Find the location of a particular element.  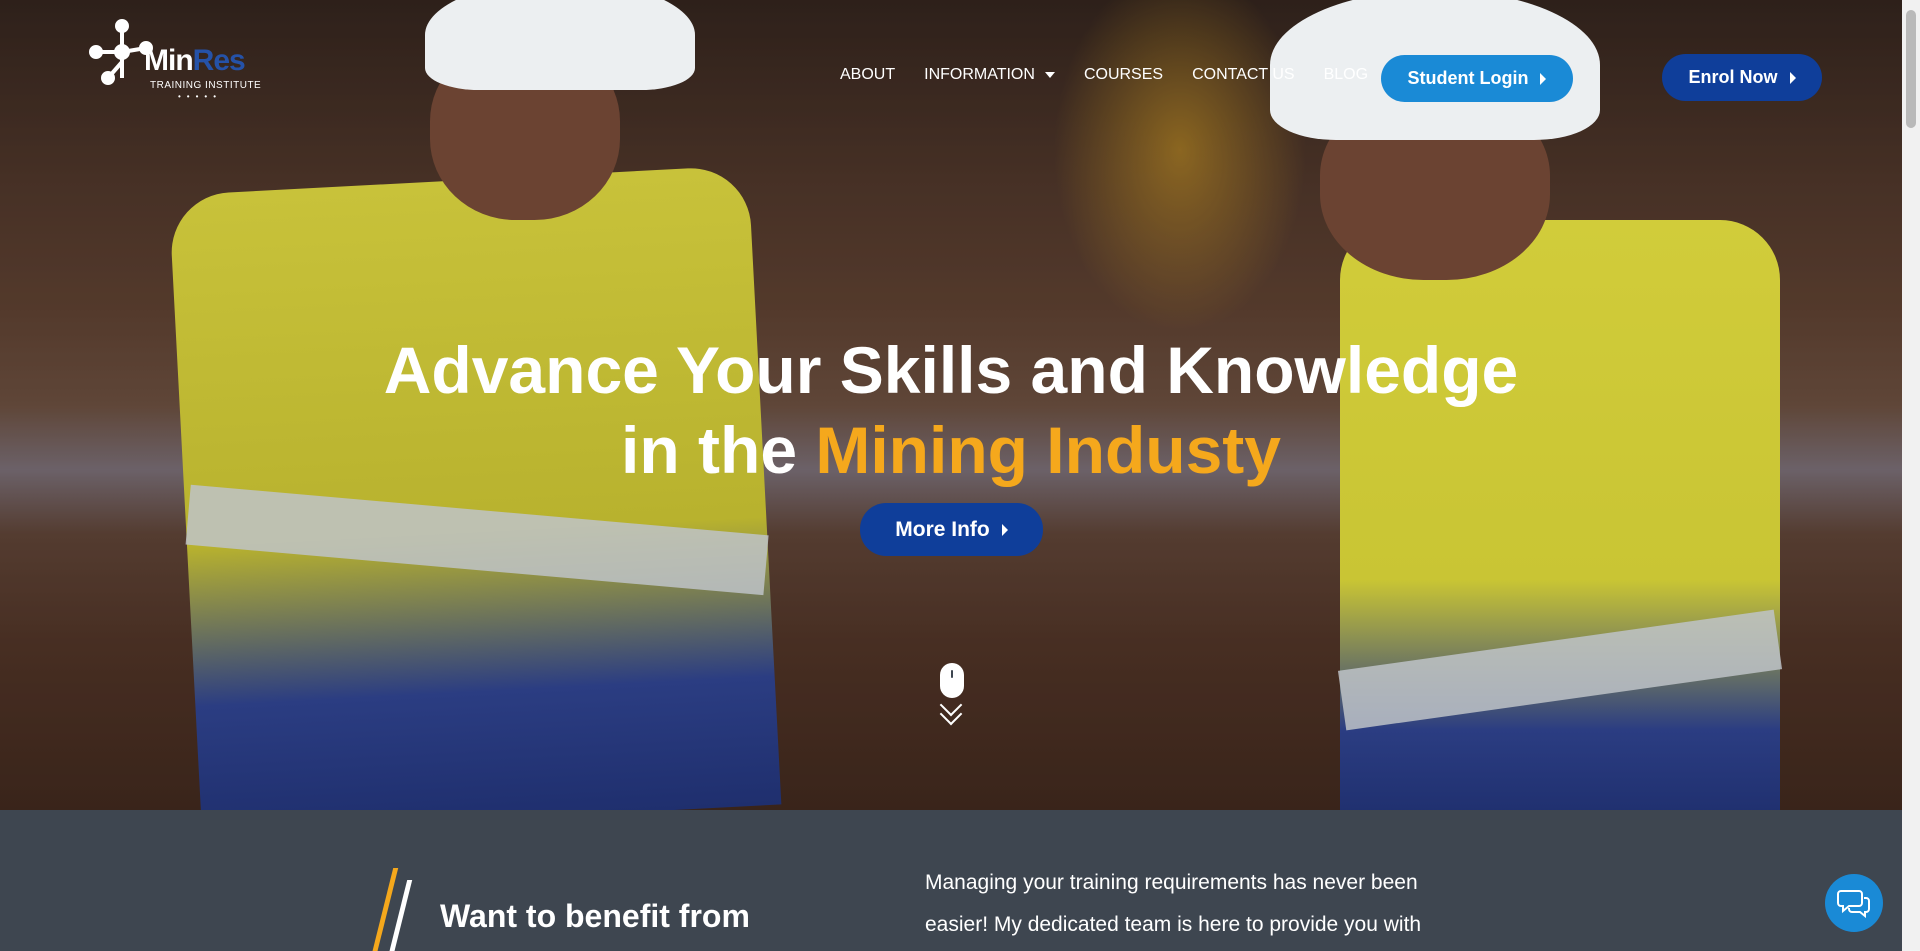

nav-item-label: BLOG is located at coordinates (1346, 74).